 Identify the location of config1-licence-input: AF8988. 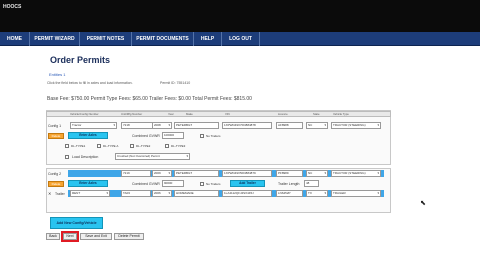
(289, 125).